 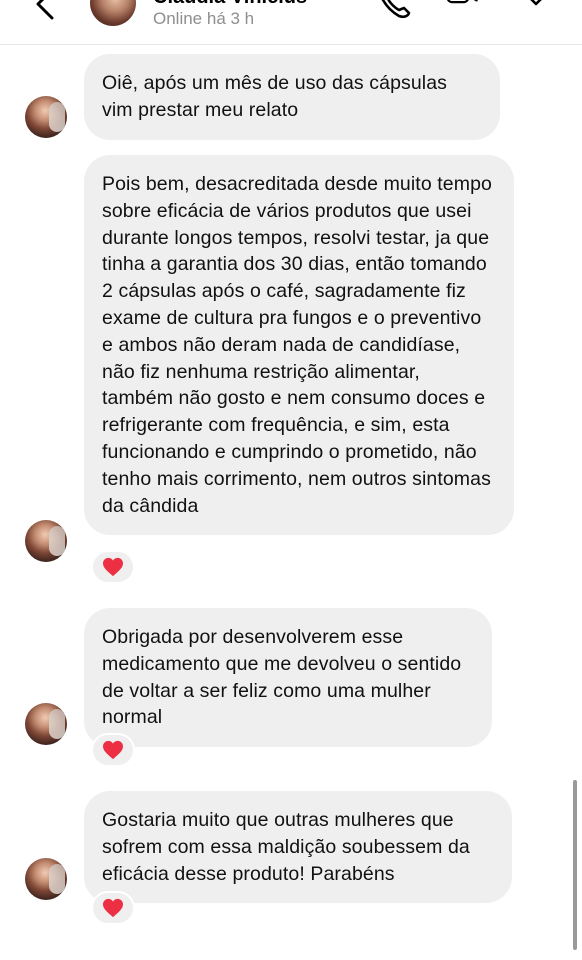 What do you see at coordinates (291, 22) in the screenshot?
I see `chat-header: Claudia Vinicius Online há 3 h` at bounding box center [291, 22].